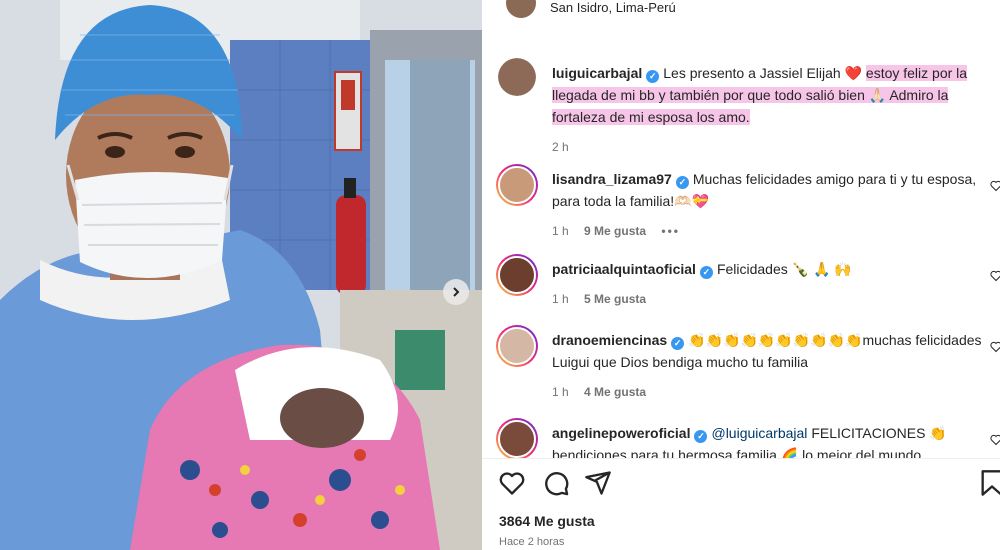 This screenshot has width=1000, height=550. I want to click on comment-likes: 9 Me gusta, so click(615, 231).